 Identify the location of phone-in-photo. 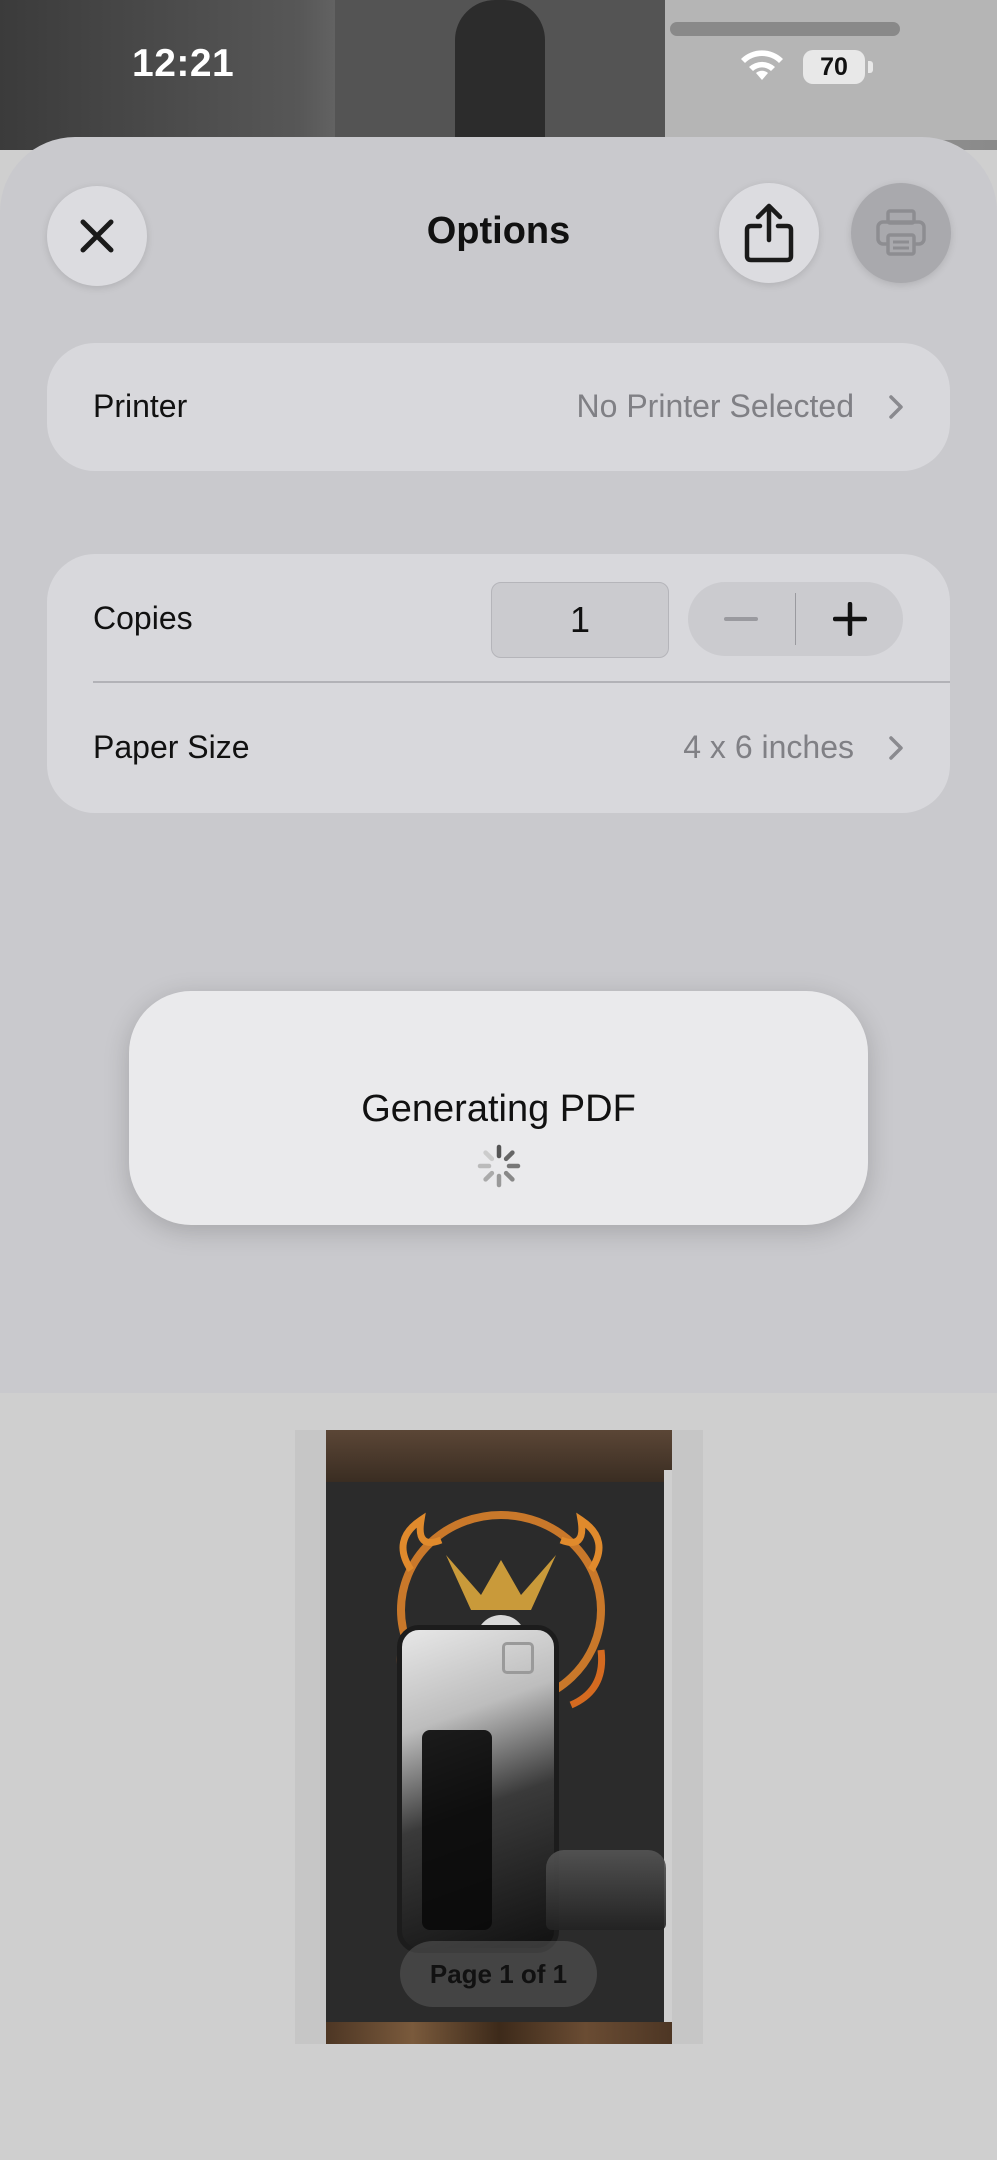
(478, 1789).